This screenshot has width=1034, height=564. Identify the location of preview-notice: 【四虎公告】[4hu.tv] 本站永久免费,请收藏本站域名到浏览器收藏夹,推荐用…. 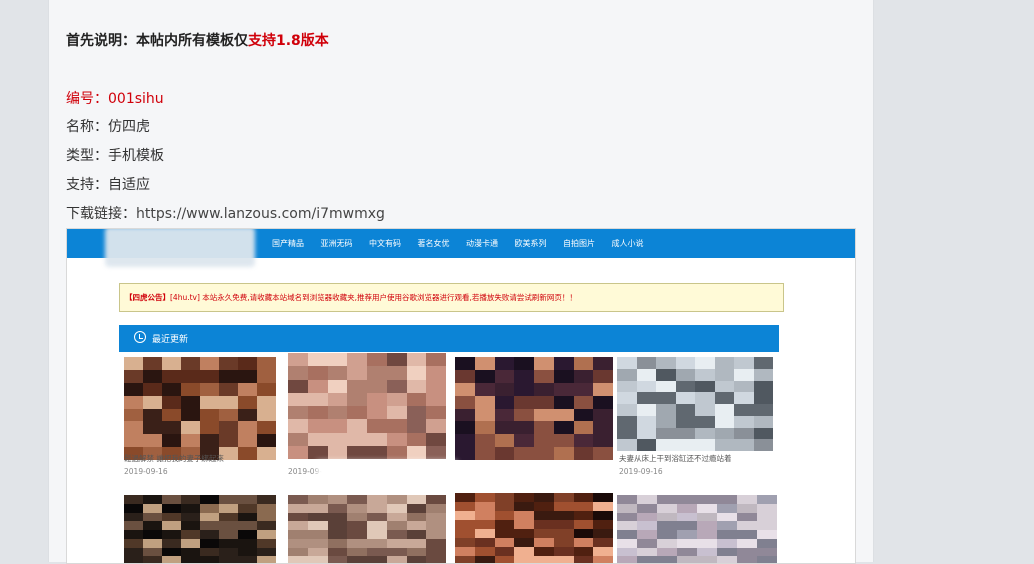
(451, 297).